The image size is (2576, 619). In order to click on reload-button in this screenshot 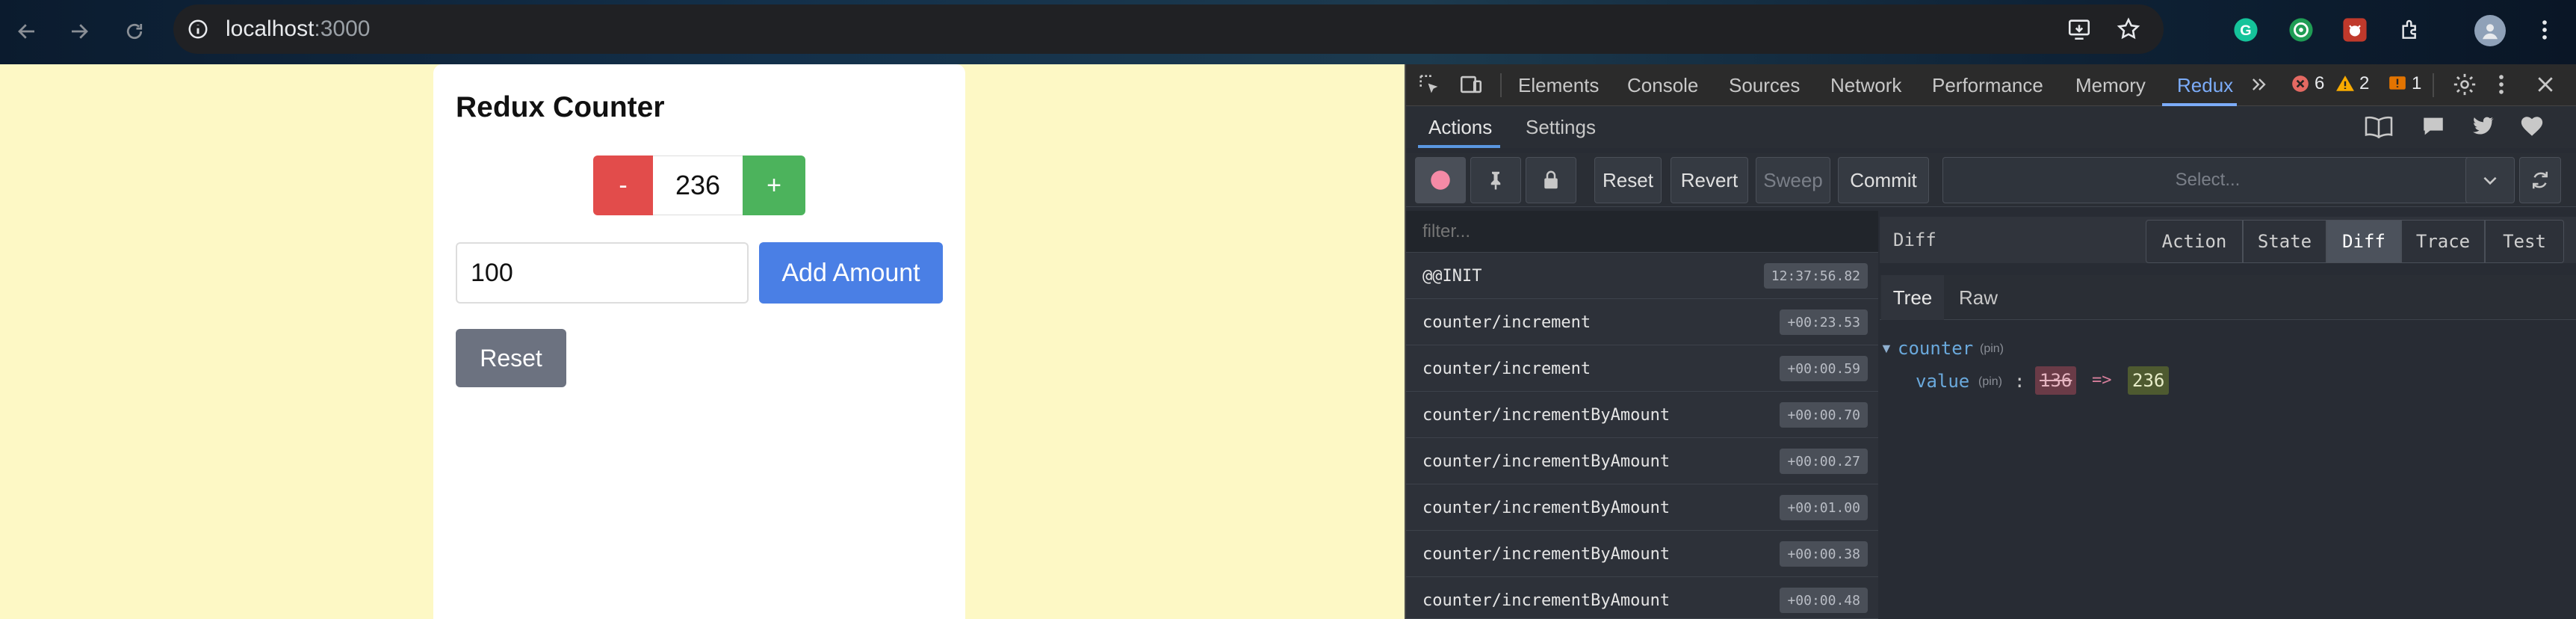, I will do `click(134, 31)`.